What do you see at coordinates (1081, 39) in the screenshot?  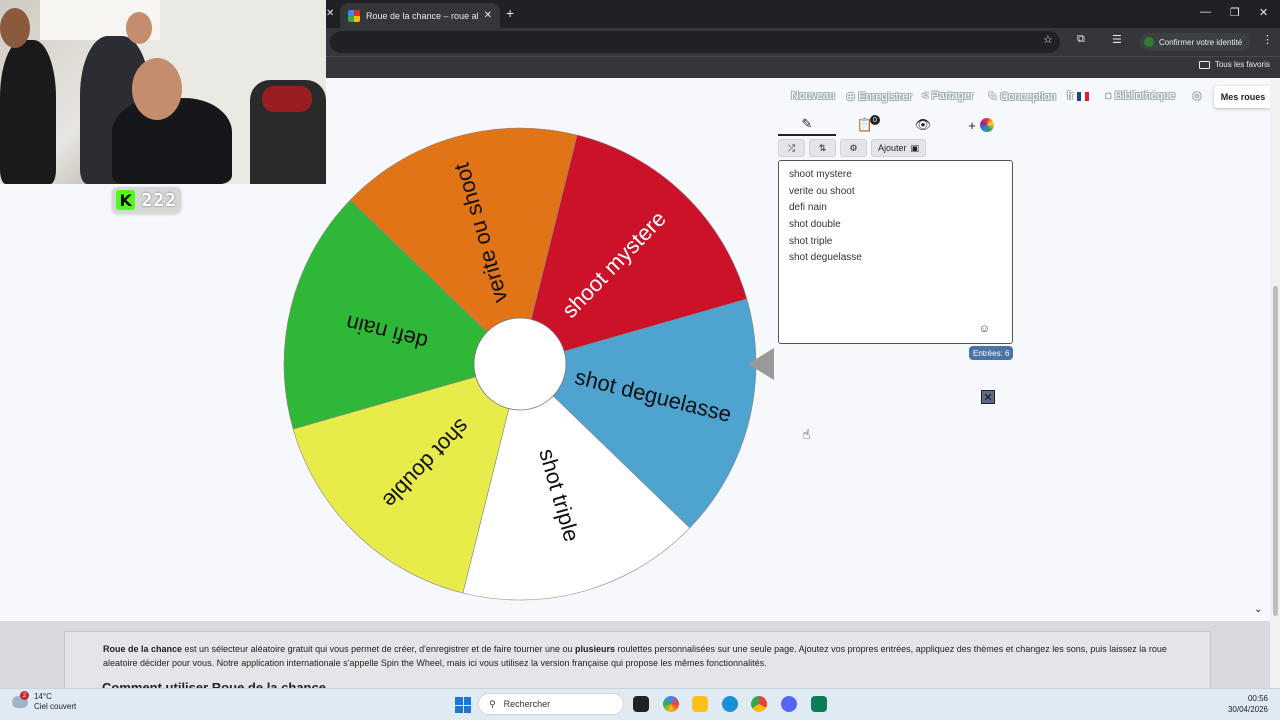 I see `extensions-icon: ⧉` at bounding box center [1081, 39].